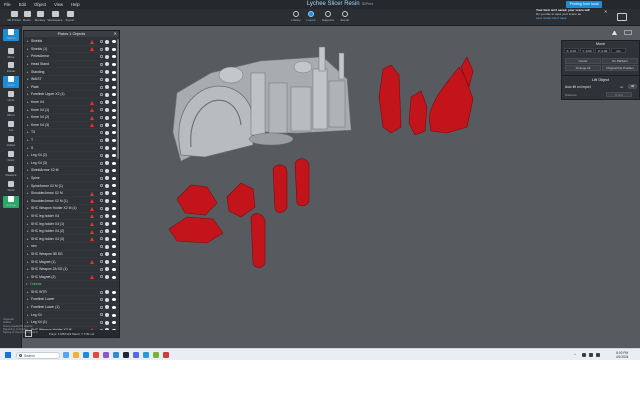 The height and width of the screenshot is (409, 640). I want to click on object-row: ▸ SHC Weapon 2A SG (1), so click(71, 270).